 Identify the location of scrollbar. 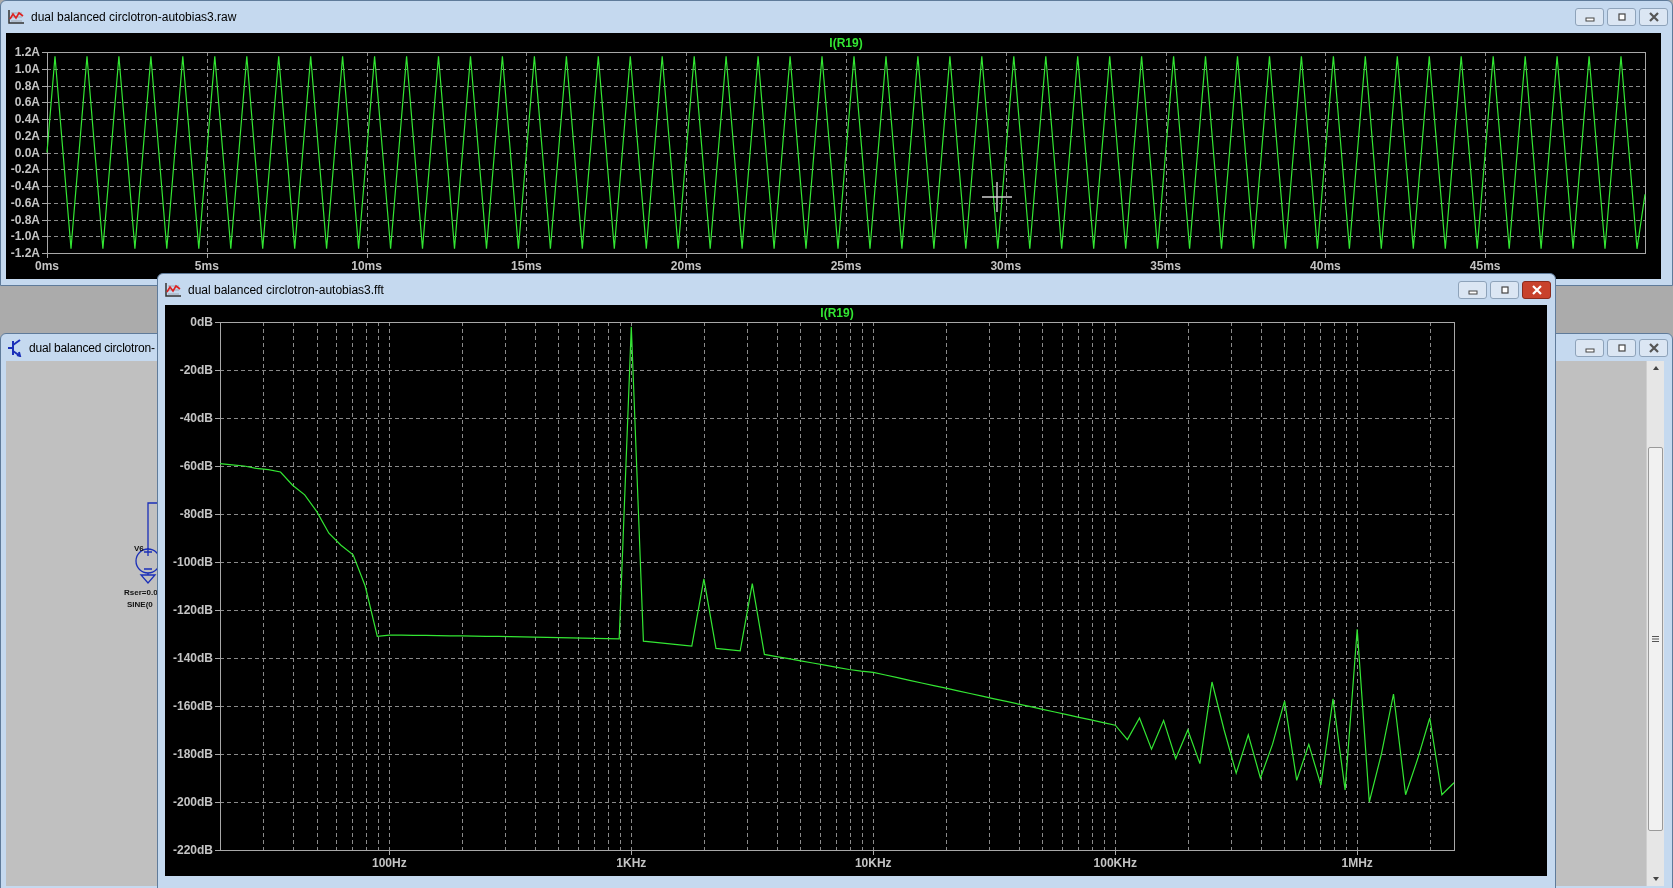
(1655, 623).